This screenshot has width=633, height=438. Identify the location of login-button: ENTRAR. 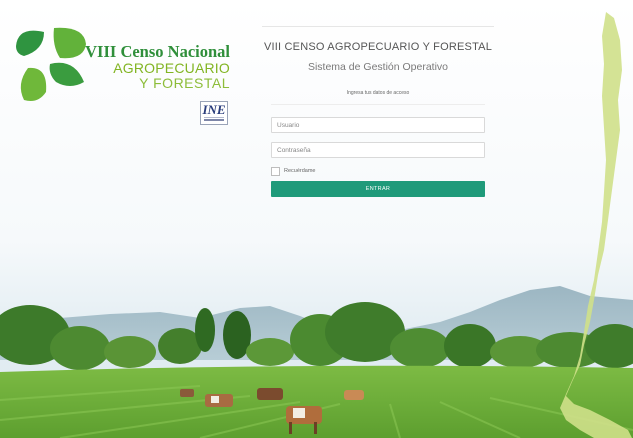
(378, 189).